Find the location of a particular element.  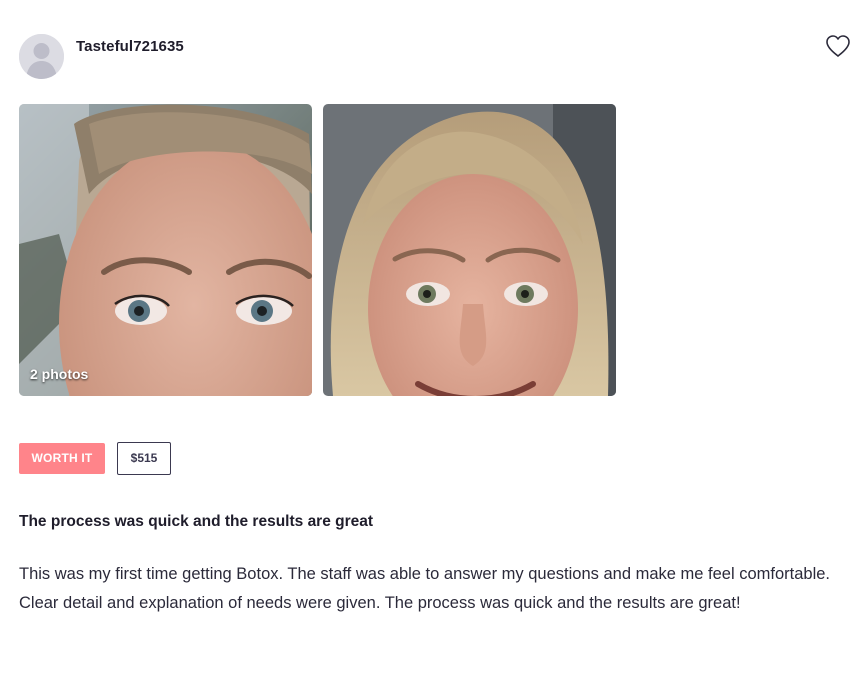

user-silhouette-icon is located at coordinates (41, 56).